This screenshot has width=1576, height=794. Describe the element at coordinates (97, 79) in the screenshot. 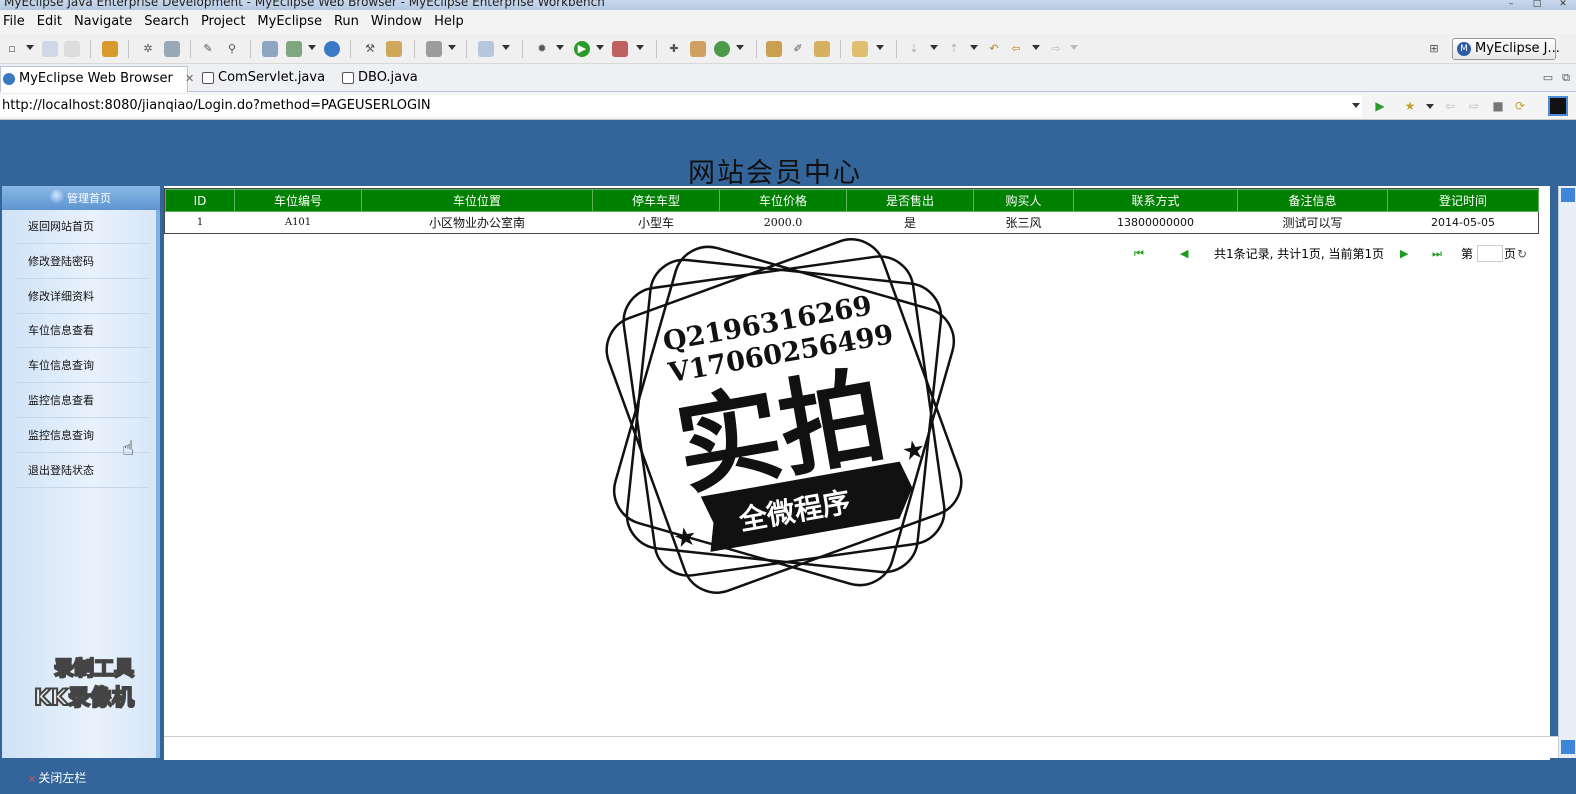

I see `tab-web-browser: MyEclipse Web Browser ✕` at that location.